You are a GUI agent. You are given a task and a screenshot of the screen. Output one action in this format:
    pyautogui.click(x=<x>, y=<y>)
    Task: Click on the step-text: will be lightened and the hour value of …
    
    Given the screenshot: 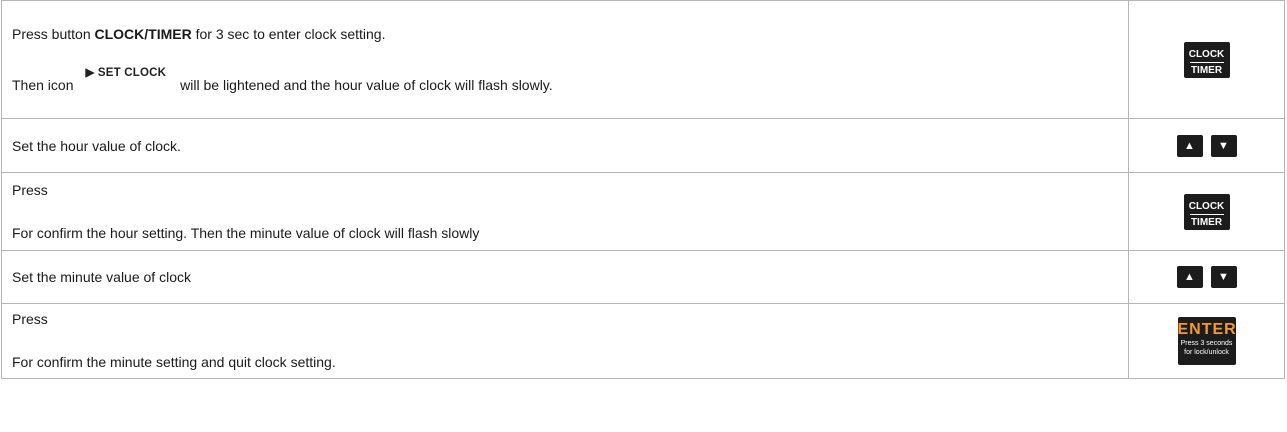 What is the action you would take?
    pyautogui.click(x=366, y=84)
    